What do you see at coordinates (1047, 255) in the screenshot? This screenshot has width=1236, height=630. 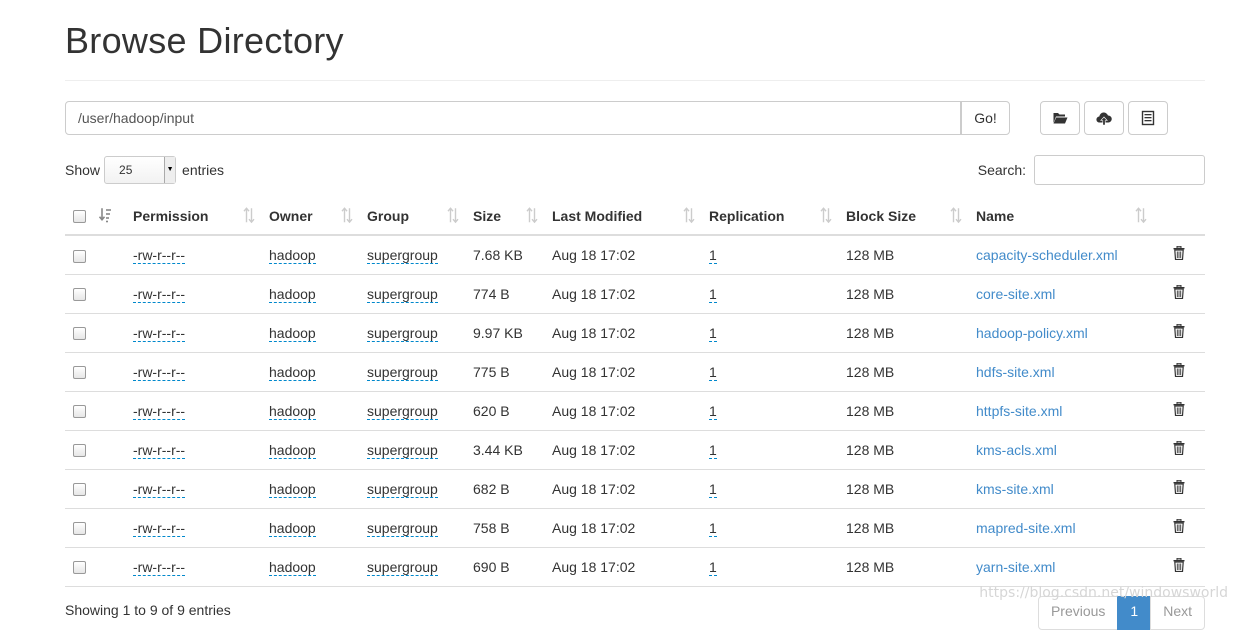 I see `file-name-link: capacity-scheduler.xml` at bounding box center [1047, 255].